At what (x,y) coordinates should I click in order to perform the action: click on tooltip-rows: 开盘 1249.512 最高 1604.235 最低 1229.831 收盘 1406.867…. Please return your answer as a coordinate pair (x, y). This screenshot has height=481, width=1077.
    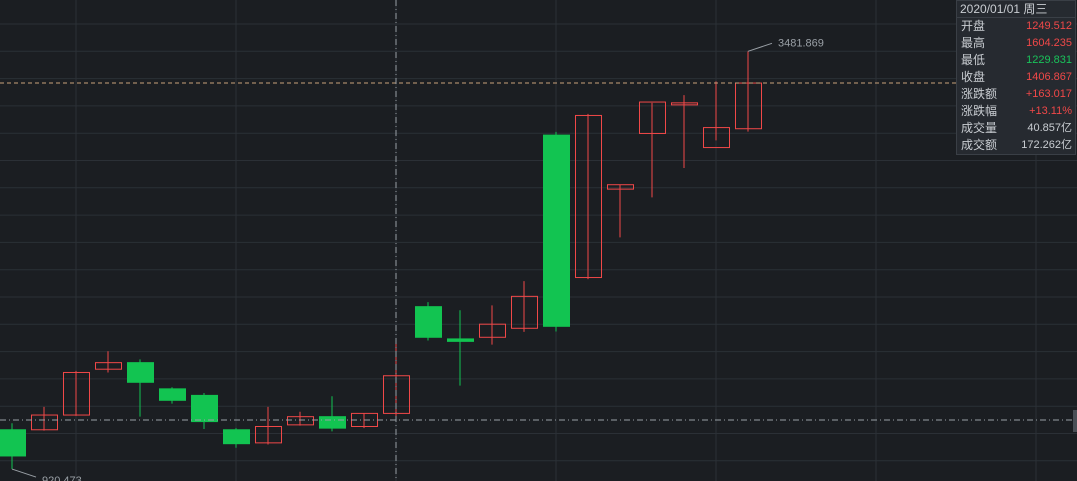
    Looking at the image, I should click on (1016, 86).